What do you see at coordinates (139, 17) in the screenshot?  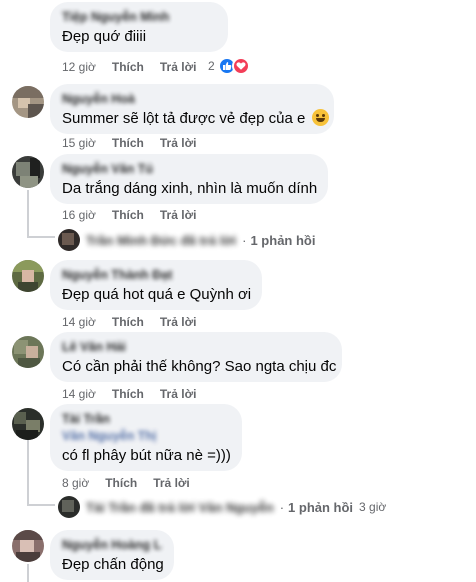 I see `commenter-name: Tiệp Nguyễn Minh` at bounding box center [139, 17].